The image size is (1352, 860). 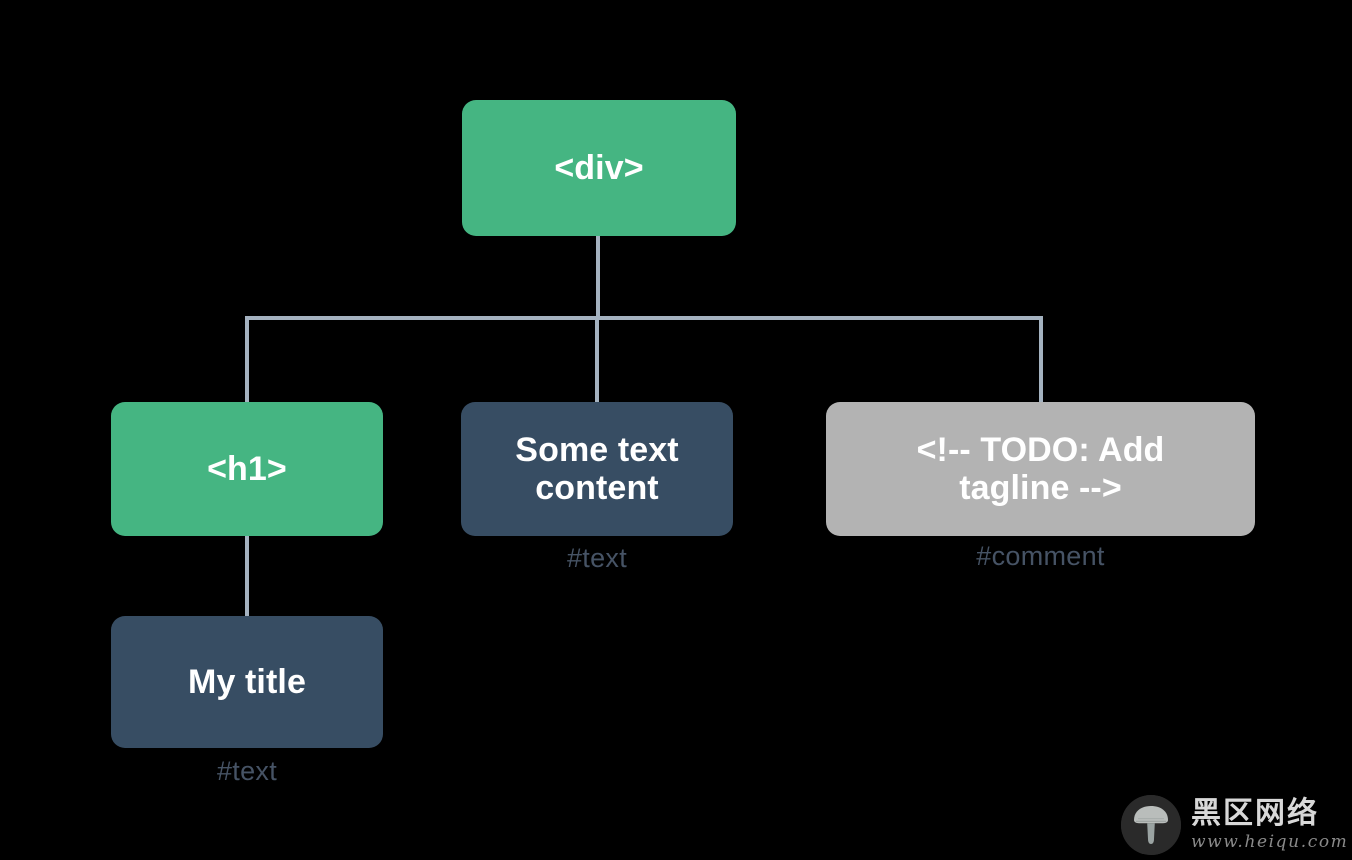 I want to click on watermark-url: www.heiqu.com, so click(x=1270, y=842).